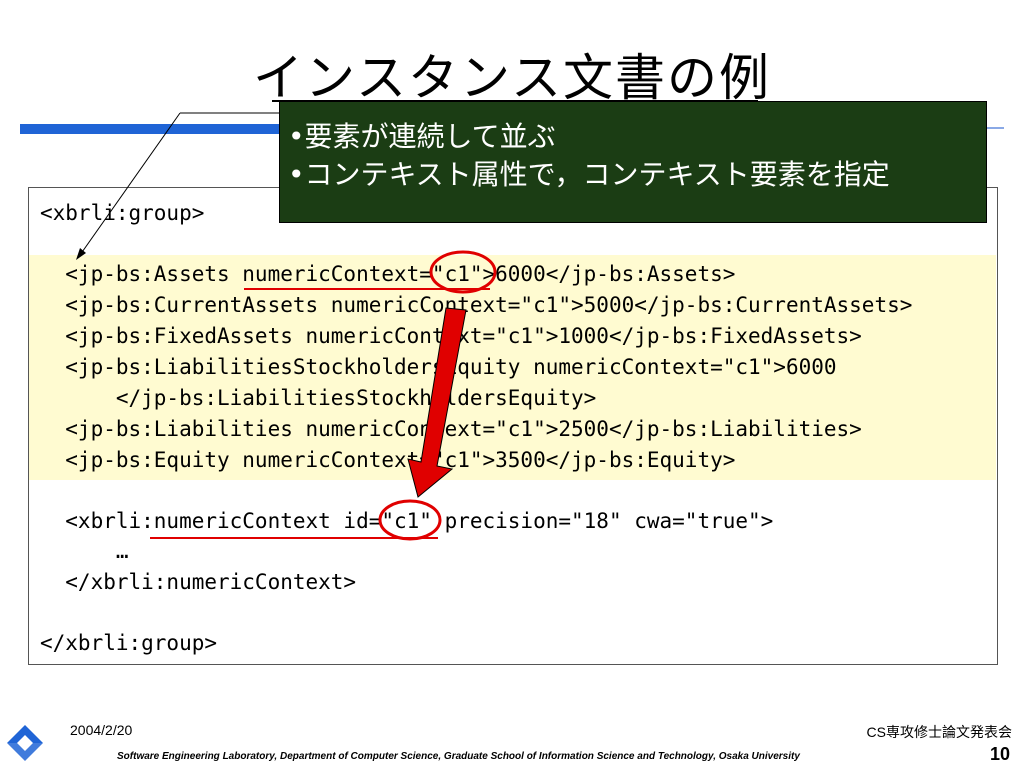  What do you see at coordinates (589, 174) in the screenshot?
I see `callout-line-2: •コンテキスト属性で，コンテキスト要素を指定` at bounding box center [589, 174].